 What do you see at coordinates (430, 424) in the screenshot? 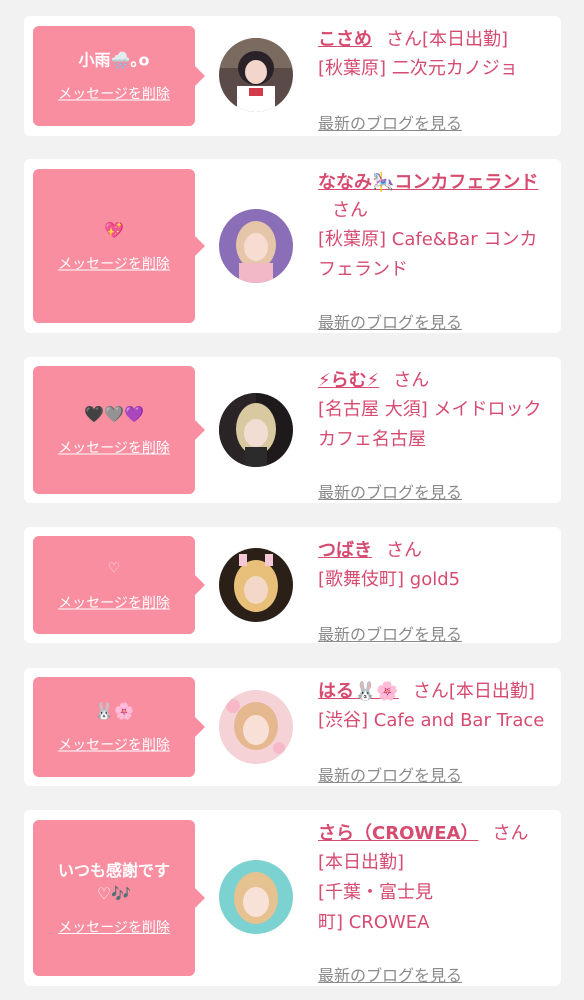
I see `shop-name: [名古屋 大須] メイドロックカフェ名古屋` at bounding box center [430, 424].